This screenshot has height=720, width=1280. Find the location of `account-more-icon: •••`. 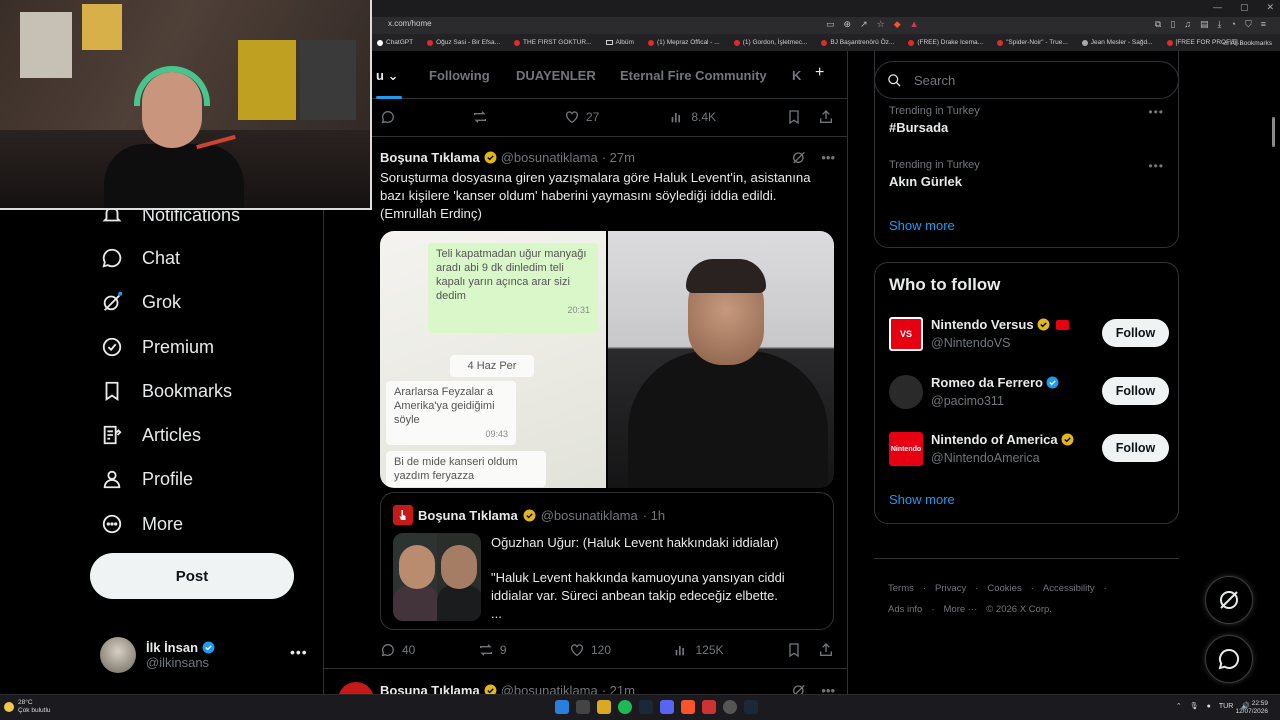

account-more-icon: ••• is located at coordinates (299, 652).